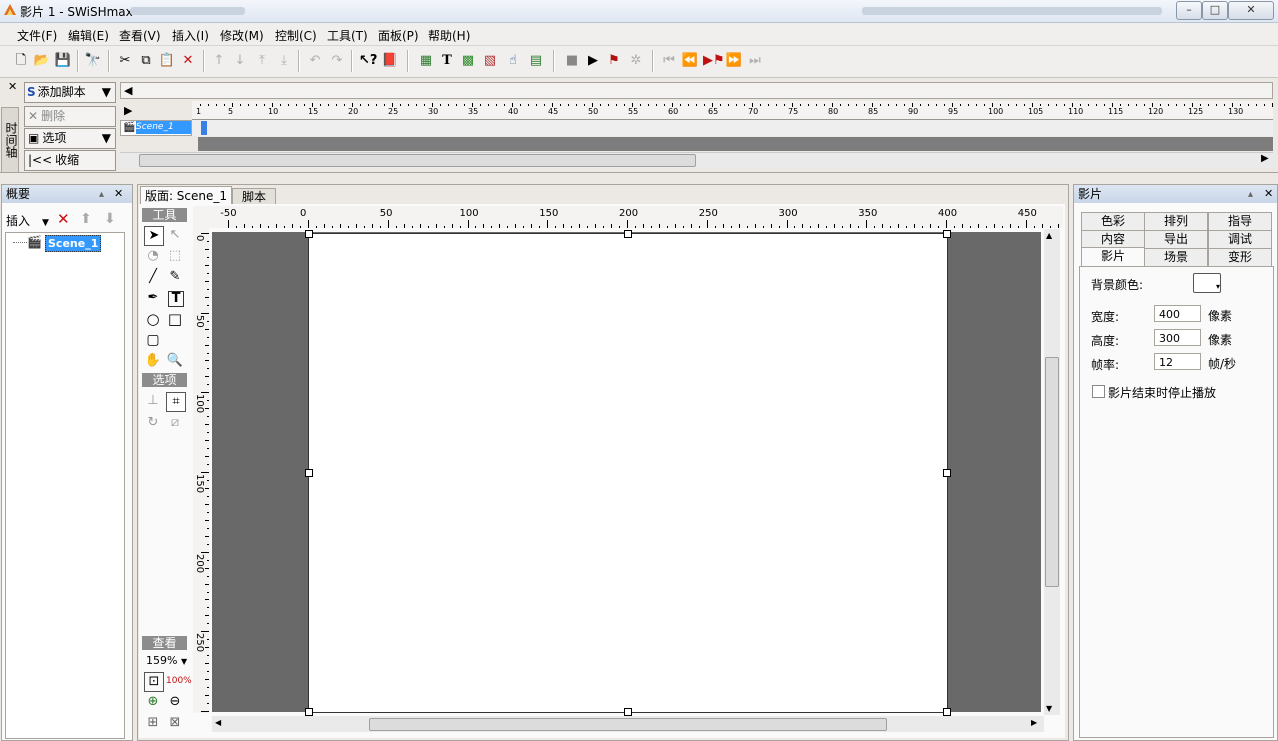 The image size is (1278, 741). Describe the element at coordinates (284, 61) in the screenshot. I see `move-bottom-icon: ⤓` at that location.